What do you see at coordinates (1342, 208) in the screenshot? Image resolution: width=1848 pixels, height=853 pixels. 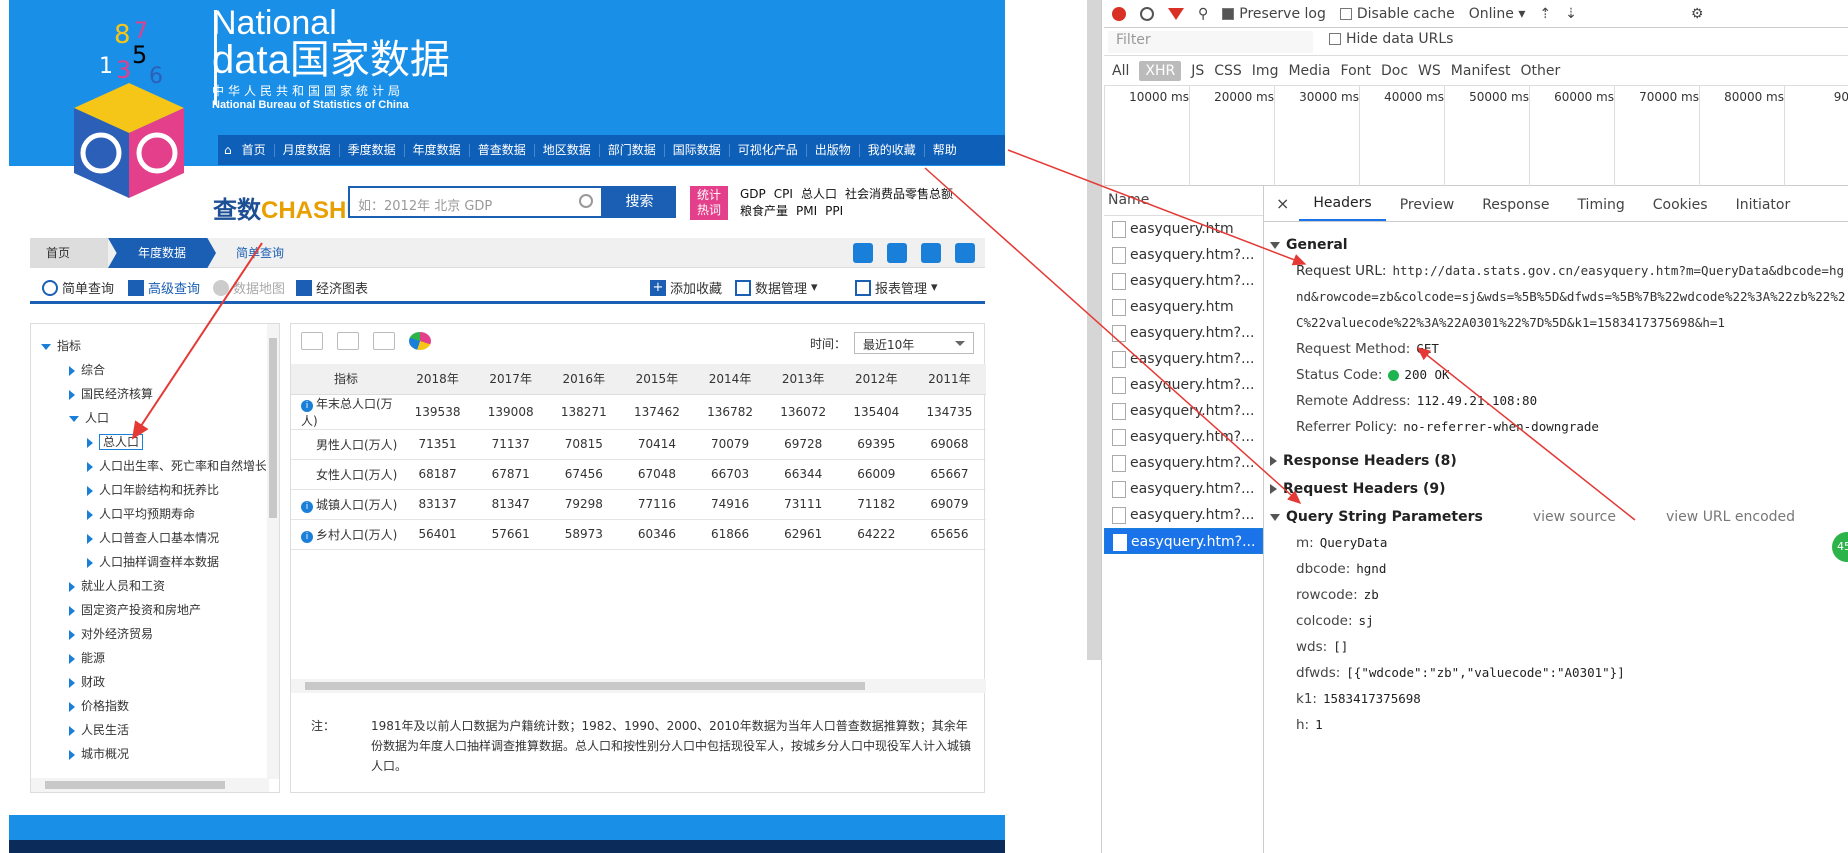 I see `tab-headers: Headers` at bounding box center [1342, 208].